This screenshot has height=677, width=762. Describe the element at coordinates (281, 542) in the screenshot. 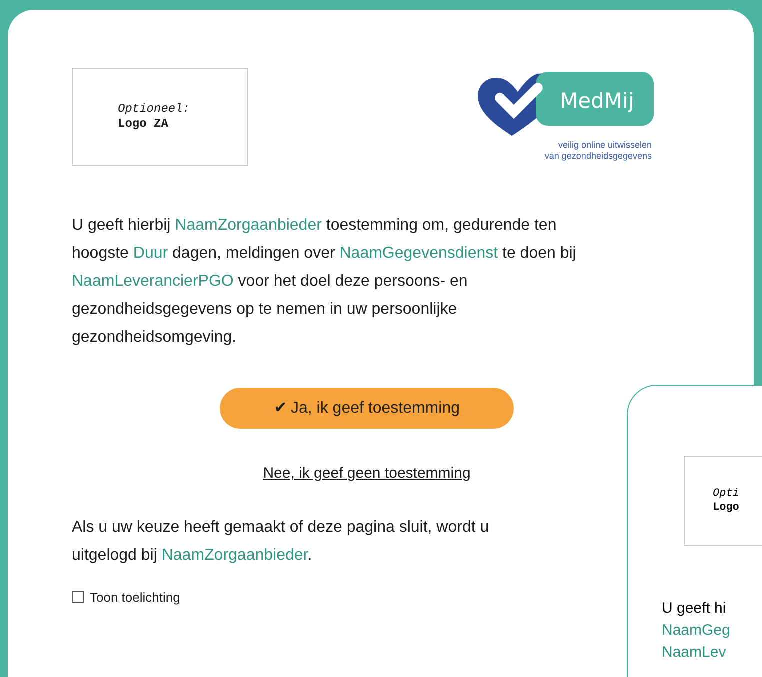

I see `logout-text: Als u uw keuze heeft gemaakt of deze pagina sluit, wordt u uitgelogd bij NaamZorgaanbieder.` at that location.